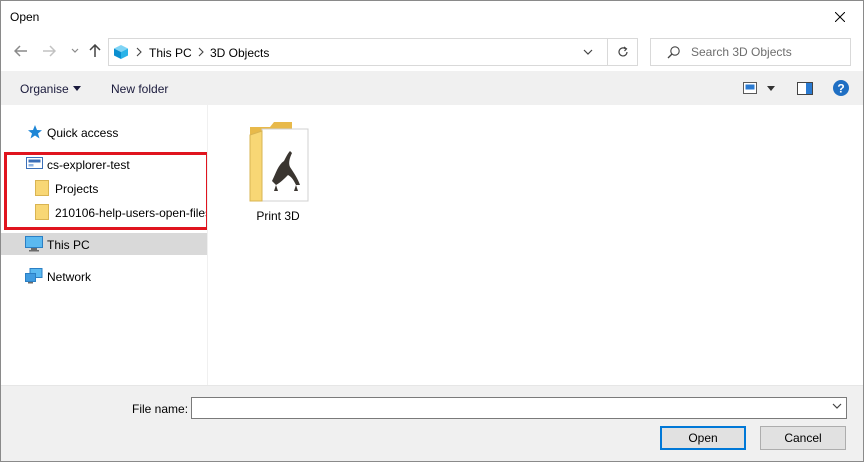 Image resolution: width=864 pixels, height=462 pixels. I want to click on close-icon, so click(840, 17).